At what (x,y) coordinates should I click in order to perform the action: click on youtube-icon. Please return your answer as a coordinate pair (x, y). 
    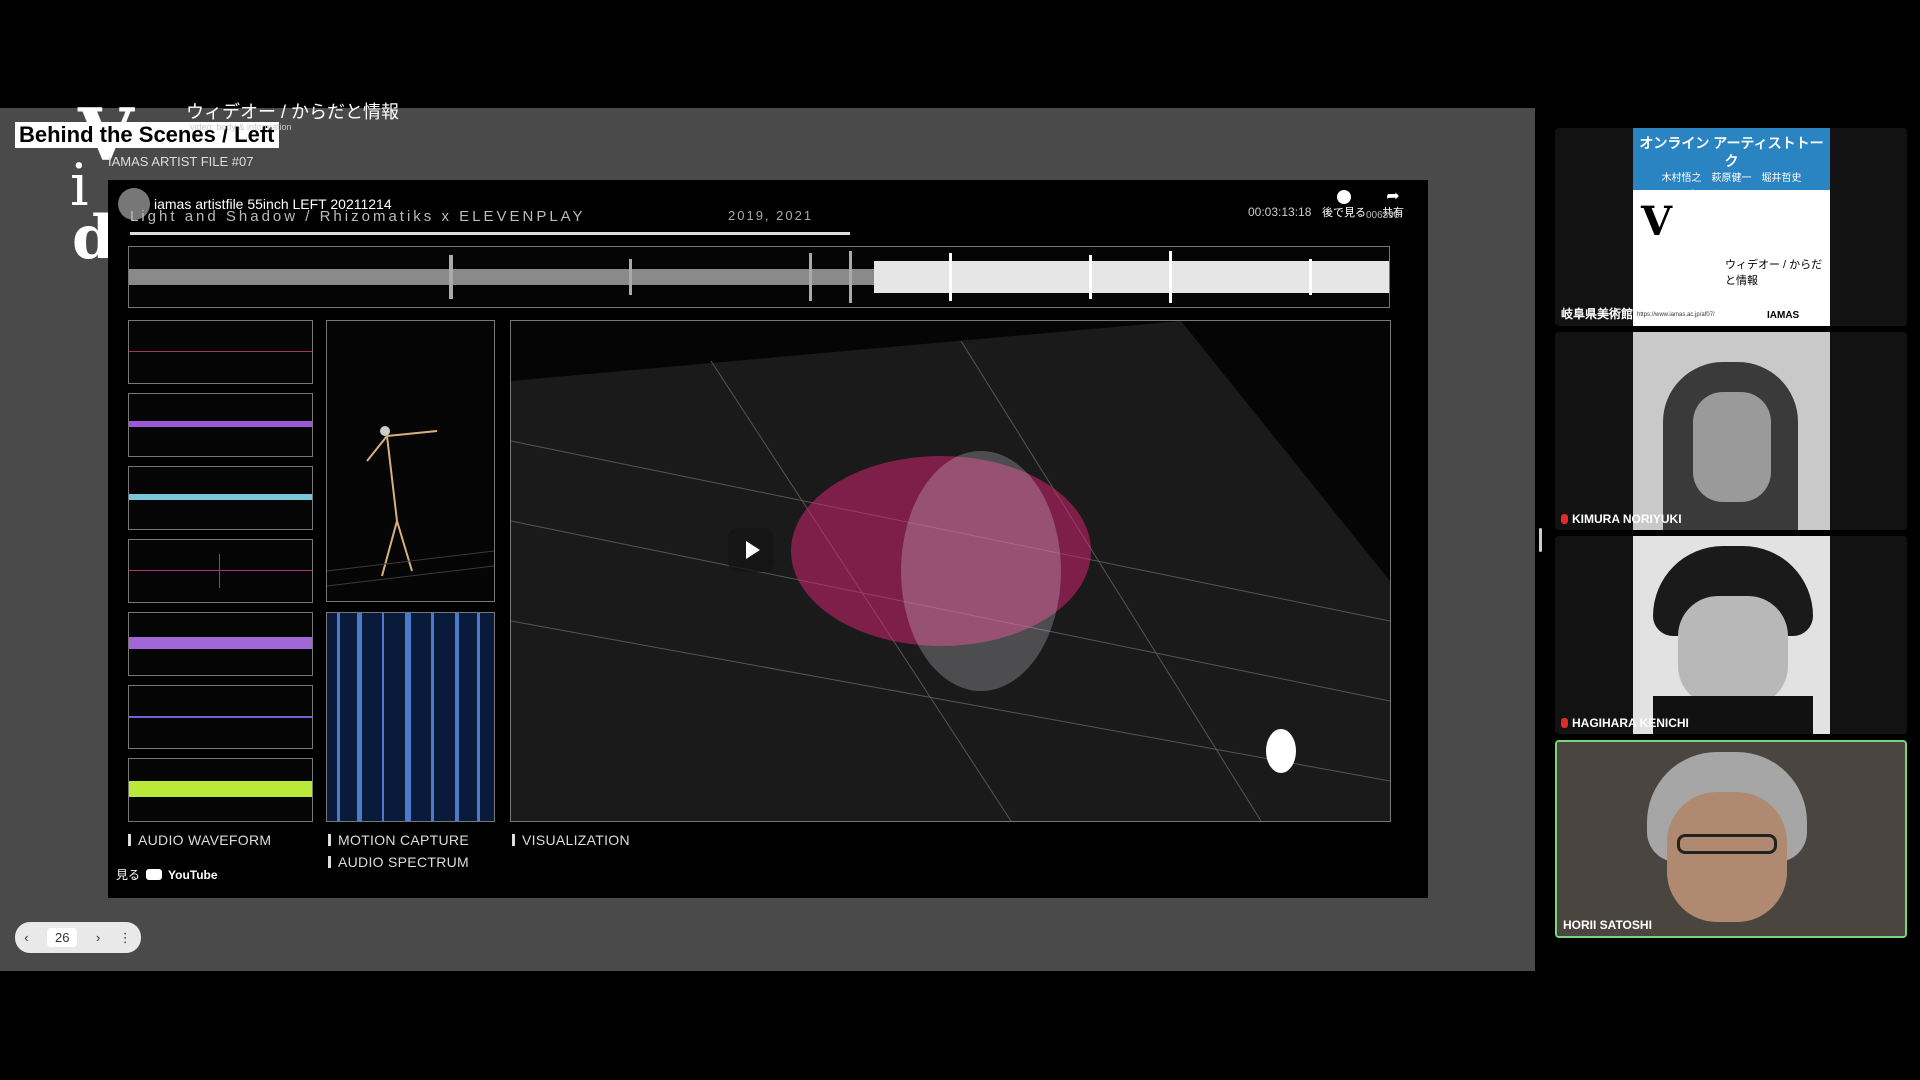
    Looking at the image, I should click on (154, 874).